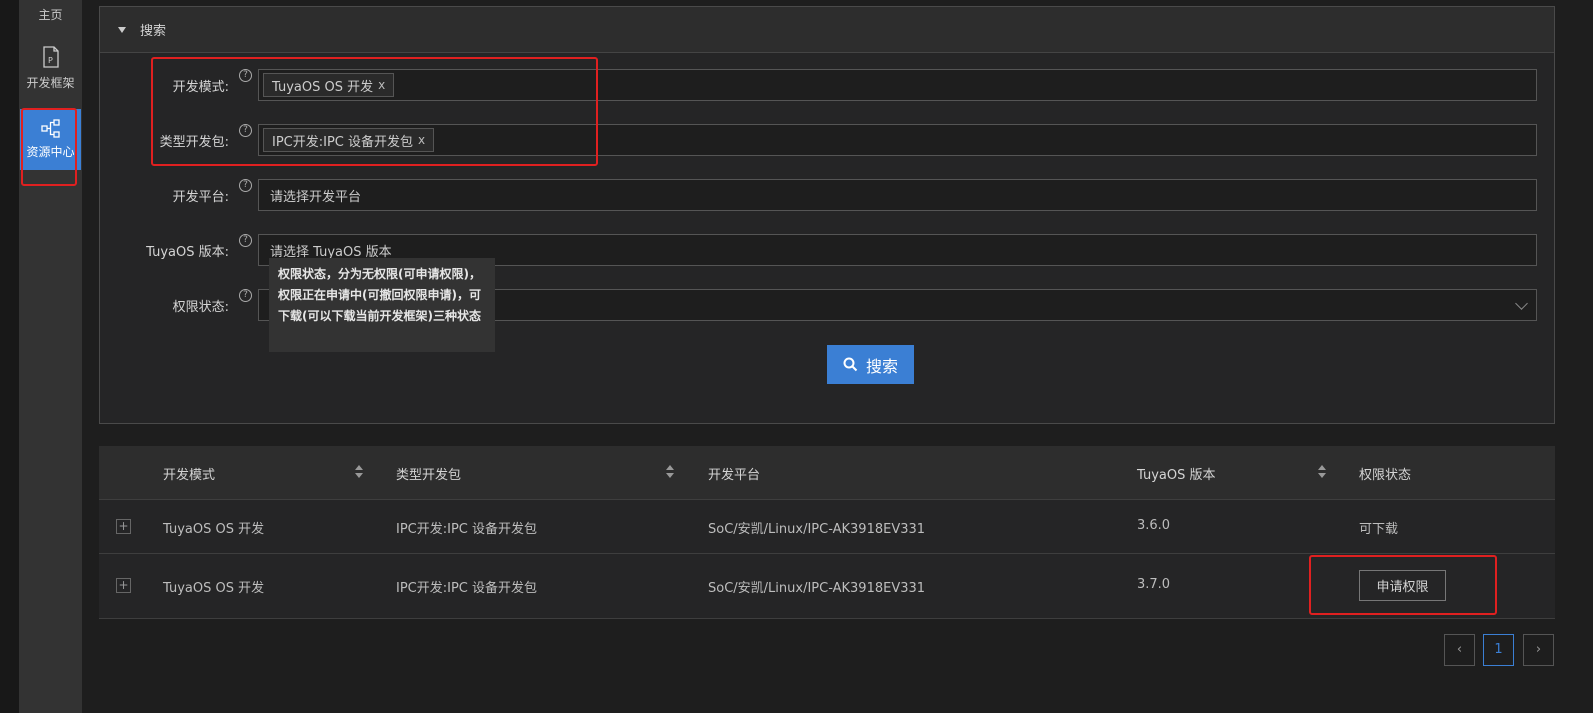 This screenshot has width=1593, height=713. Describe the element at coordinates (850, 364) in the screenshot. I see `search-icon` at that location.